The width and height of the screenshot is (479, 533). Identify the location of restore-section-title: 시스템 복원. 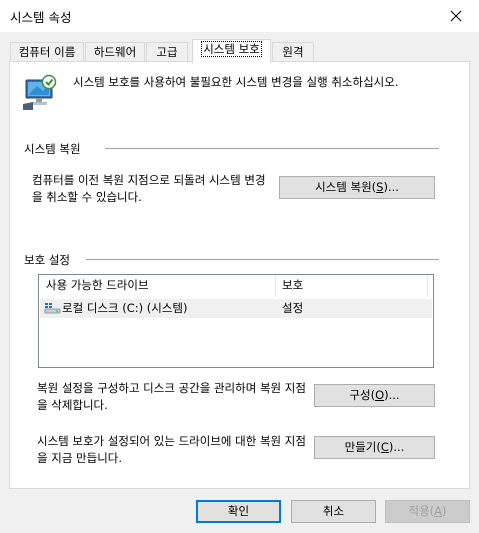
(52, 149).